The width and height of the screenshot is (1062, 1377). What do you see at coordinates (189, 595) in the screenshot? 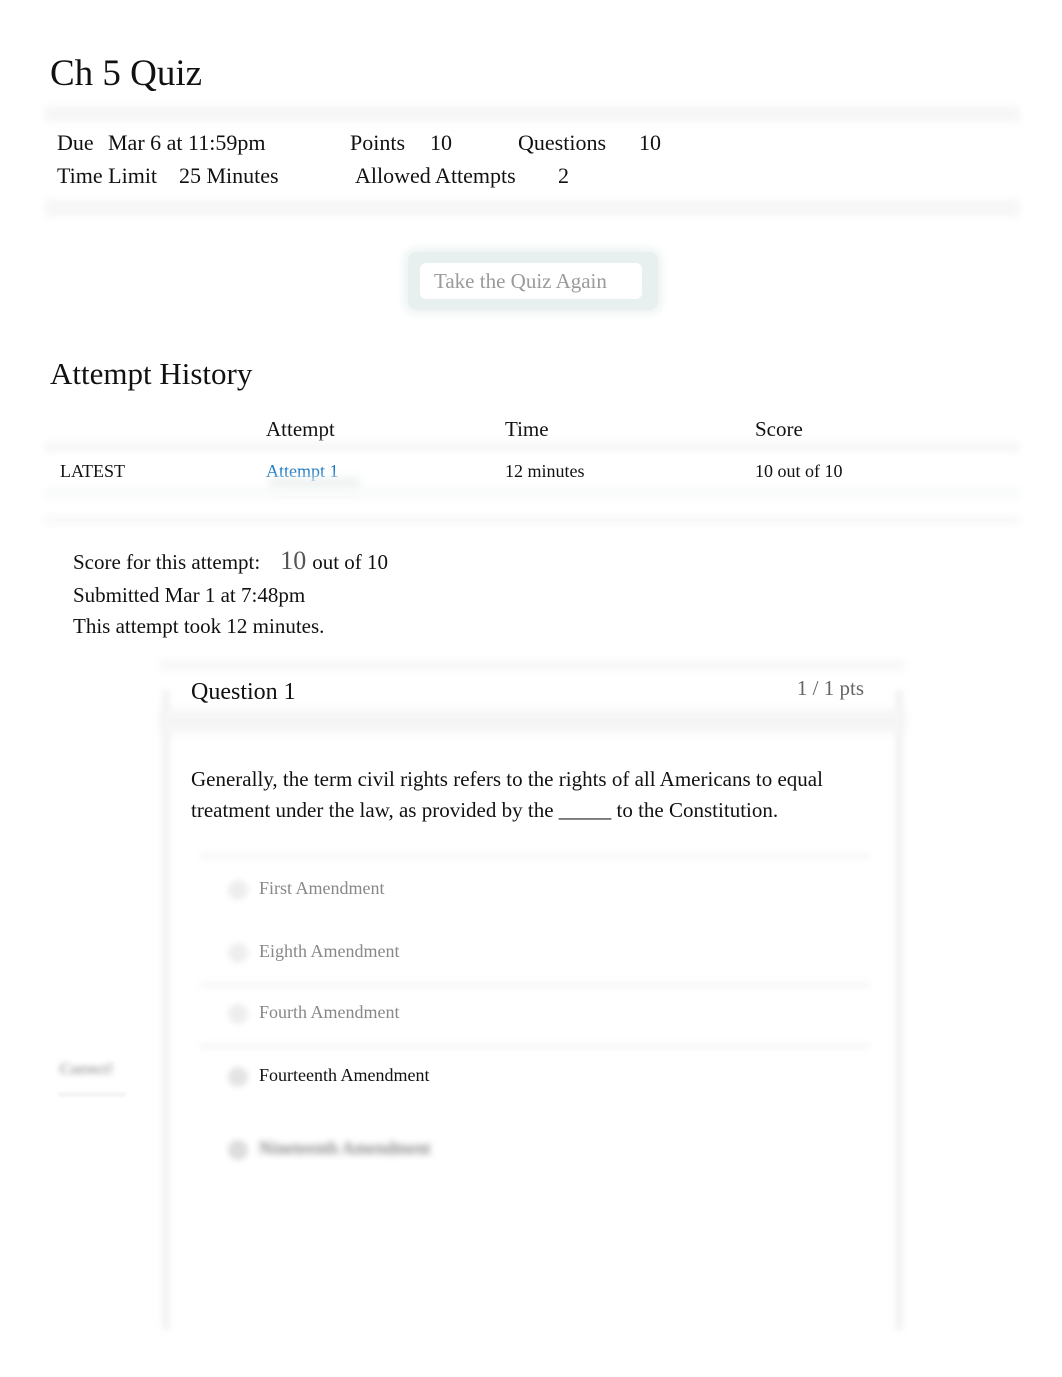
I see `submitted-text: Submitted Mar 1 at 7:48pm` at bounding box center [189, 595].